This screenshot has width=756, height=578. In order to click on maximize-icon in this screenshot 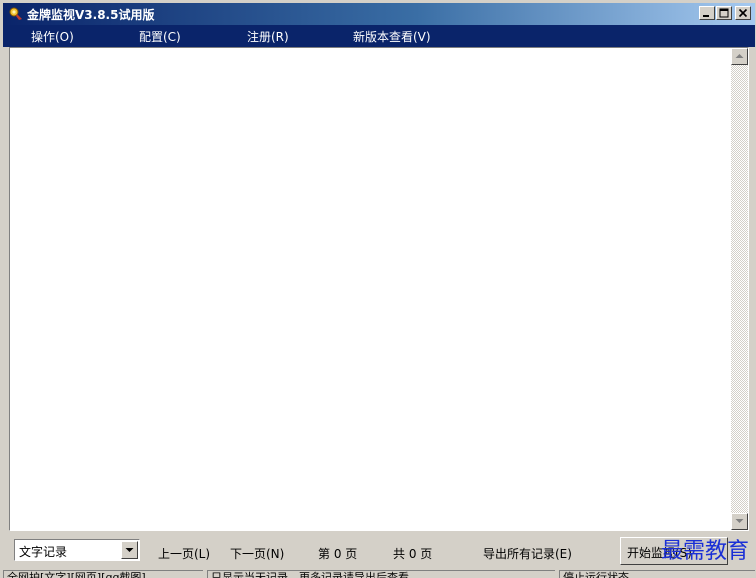, I will do `click(724, 13)`.